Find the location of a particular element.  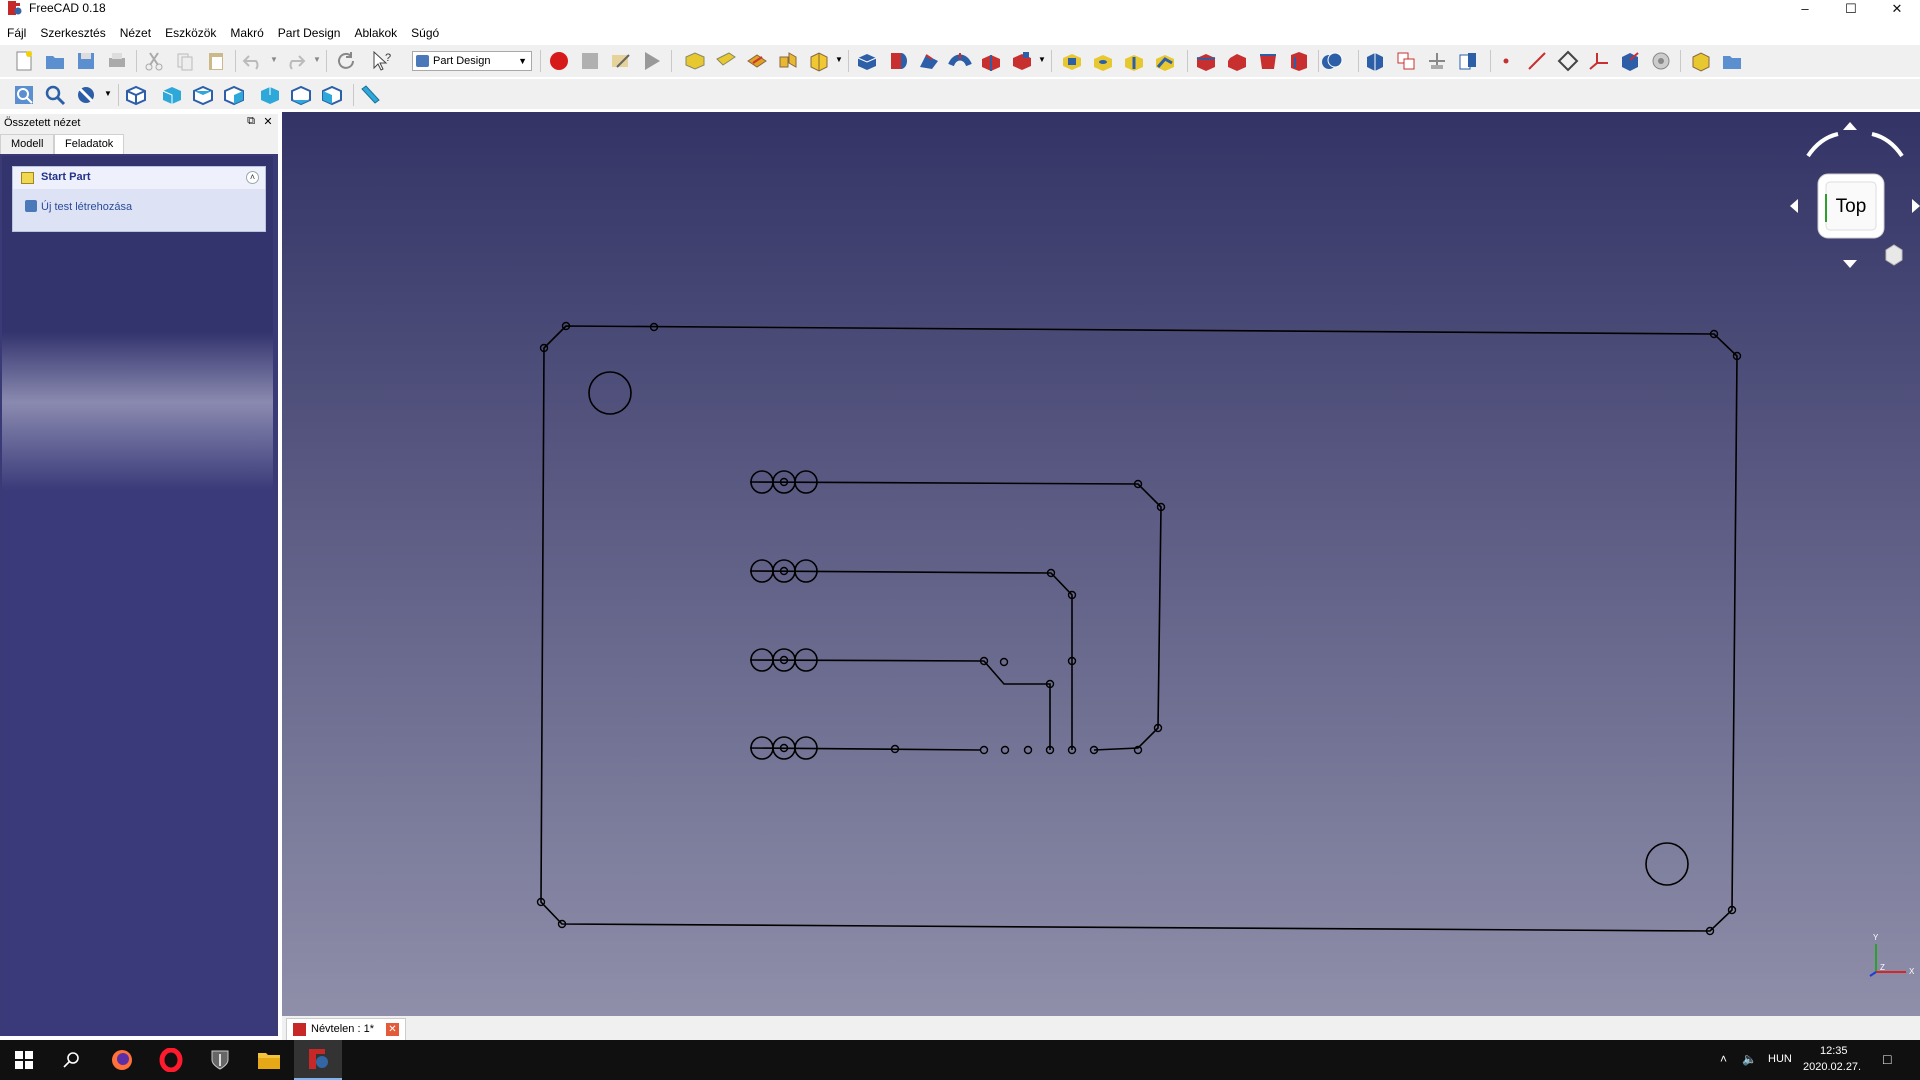

navigation-cube: Top is located at coordinates (1840, 201).